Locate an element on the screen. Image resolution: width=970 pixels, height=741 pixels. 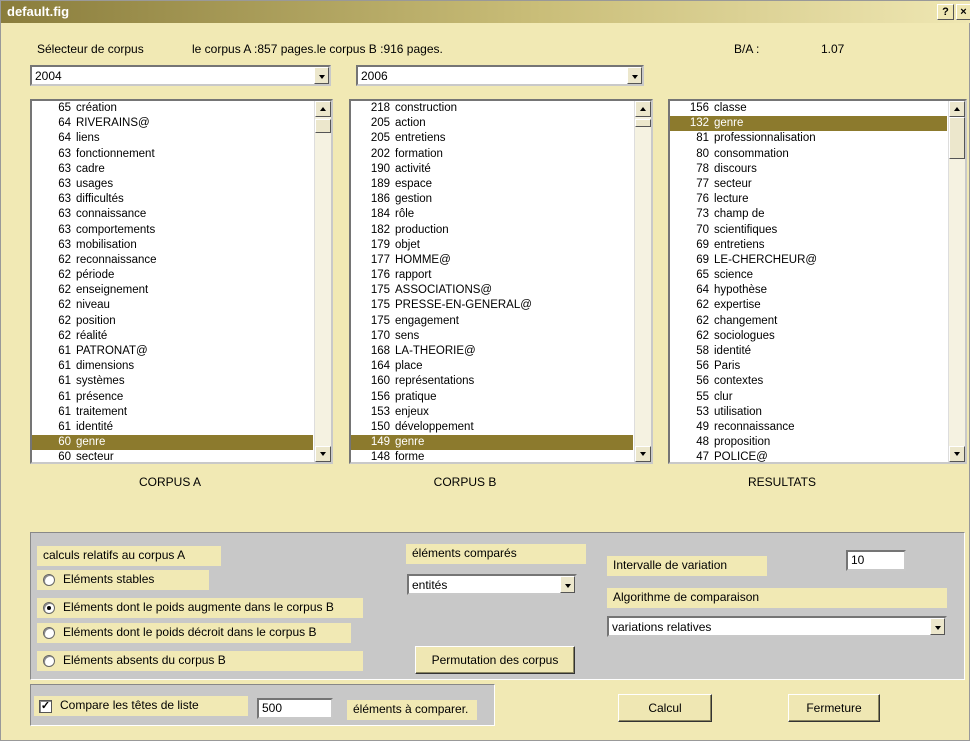
list-item: 170 sens is located at coordinates (492, 336).